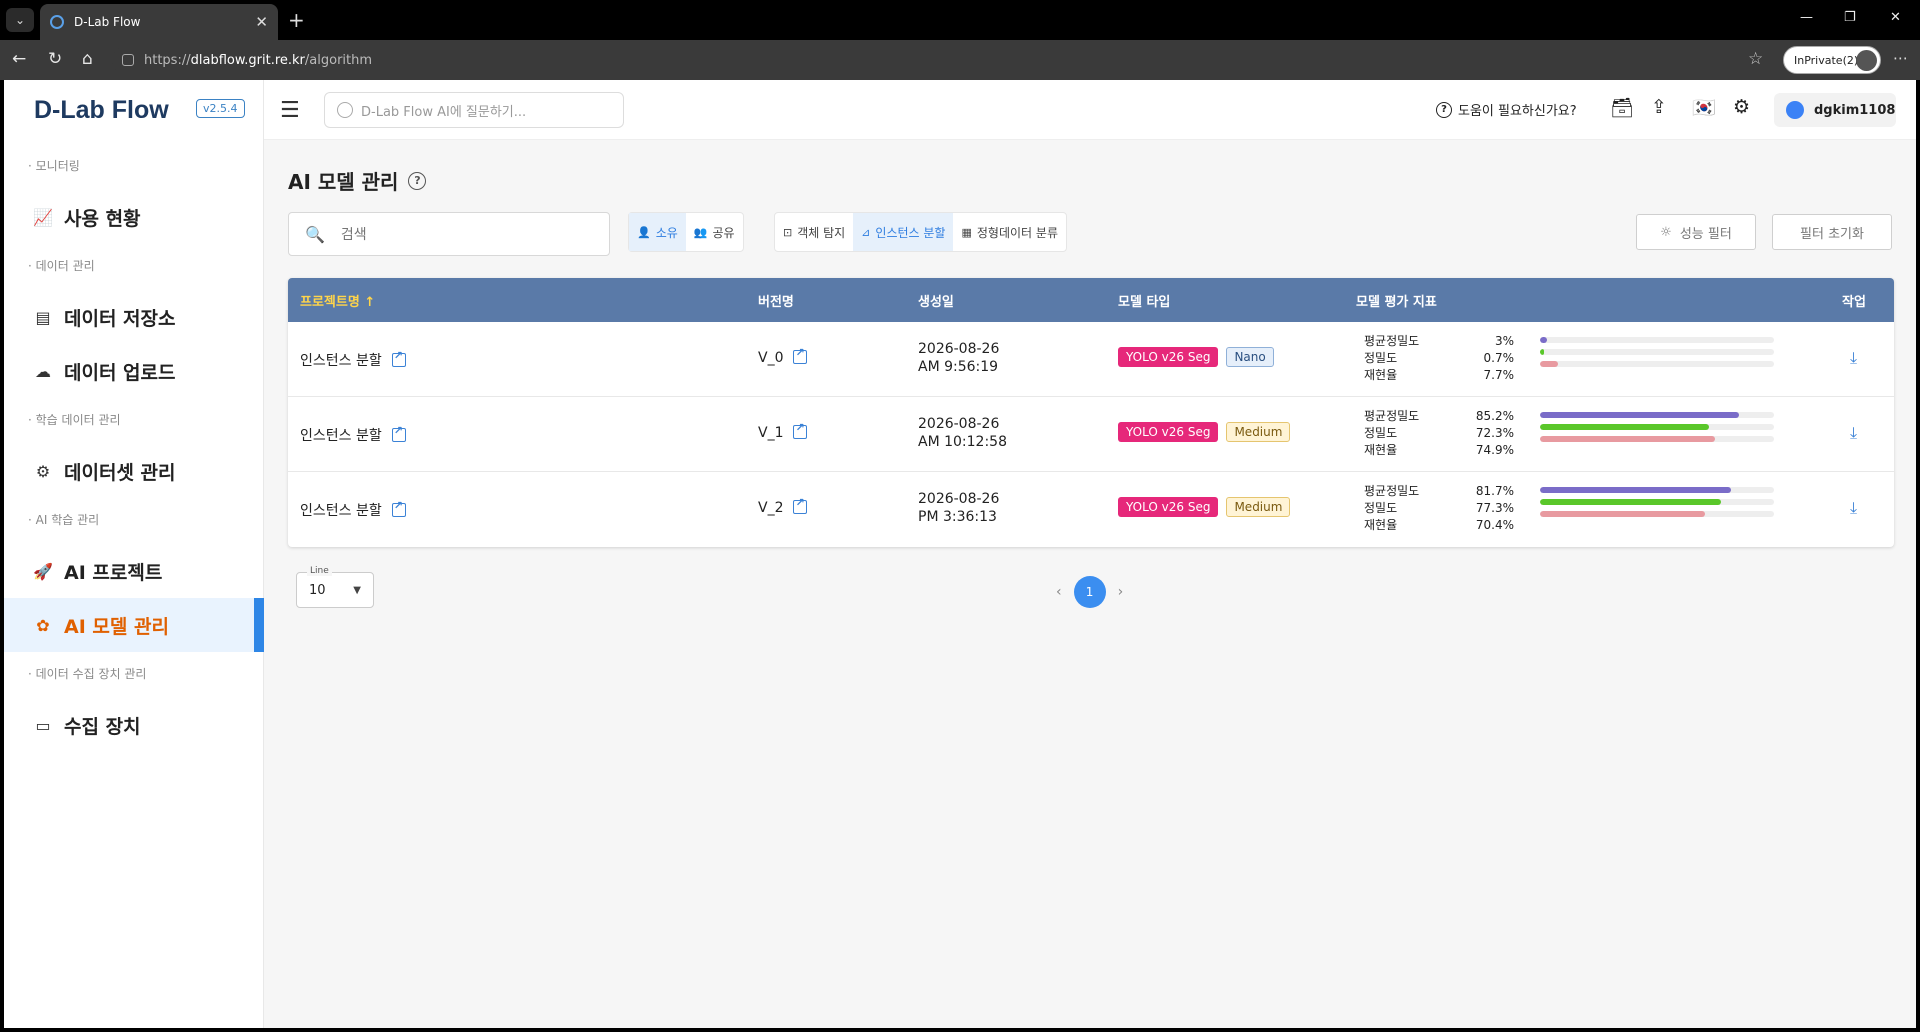 The width and height of the screenshot is (1920, 1032). I want to click on section-monitoring: · 모니터링, so click(54, 166).